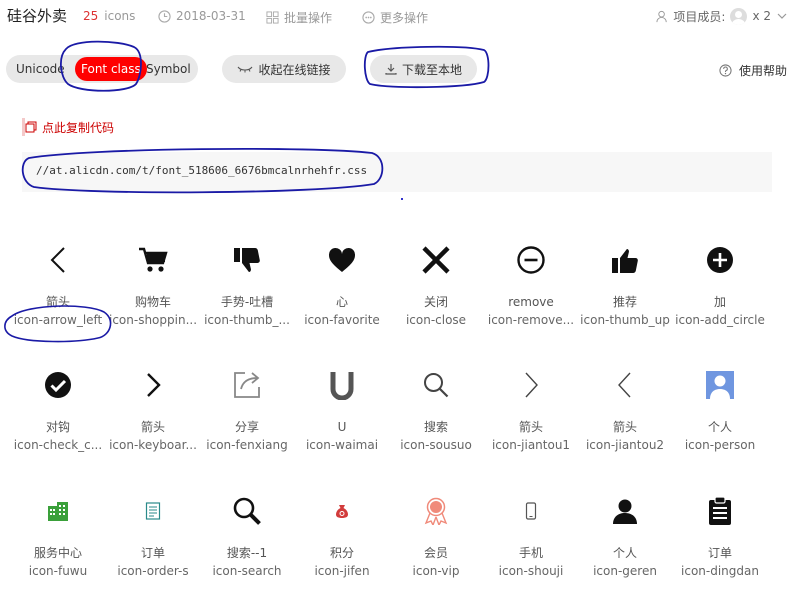 This screenshot has height=602, width=793. I want to click on help-icon, so click(725, 70).